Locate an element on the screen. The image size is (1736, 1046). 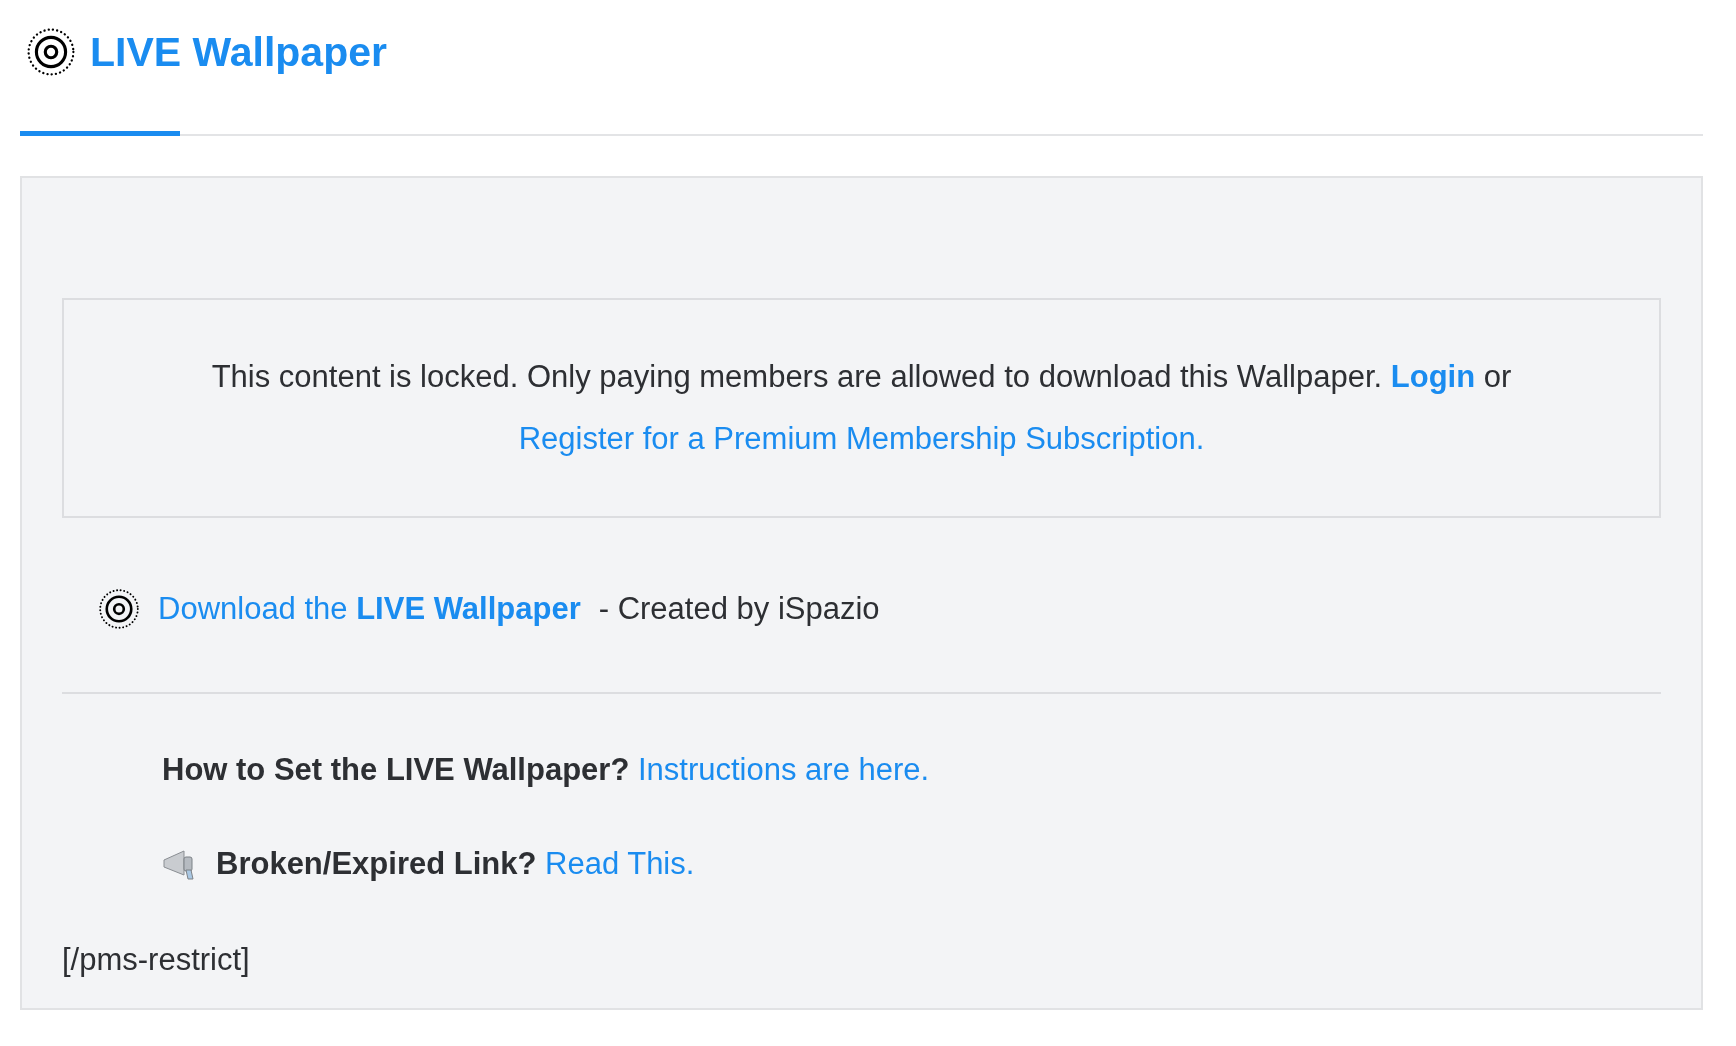
shortcode-text: [/pms-restrict] is located at coordinates (156, 960).